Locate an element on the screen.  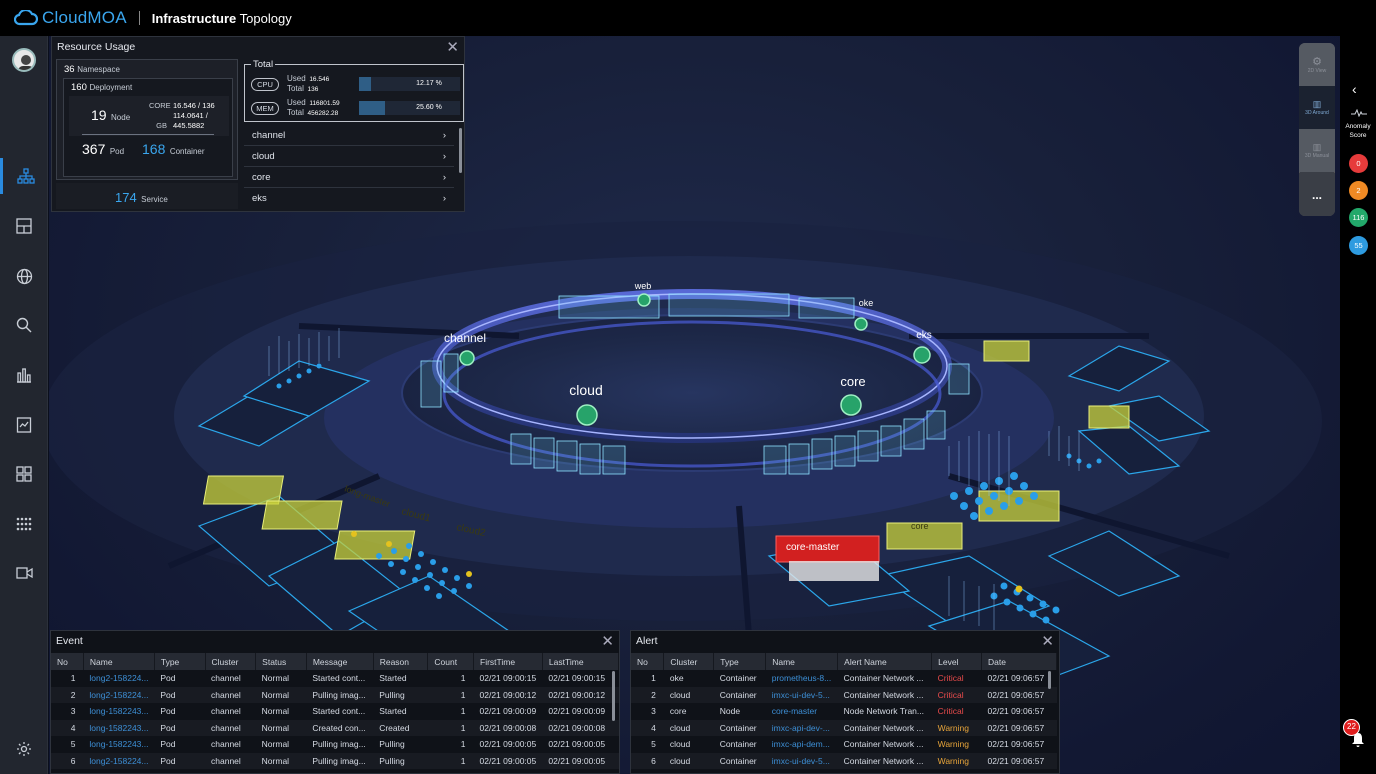
cpu-usage-bar: 12.17 % is located at coordinates (409, 84).